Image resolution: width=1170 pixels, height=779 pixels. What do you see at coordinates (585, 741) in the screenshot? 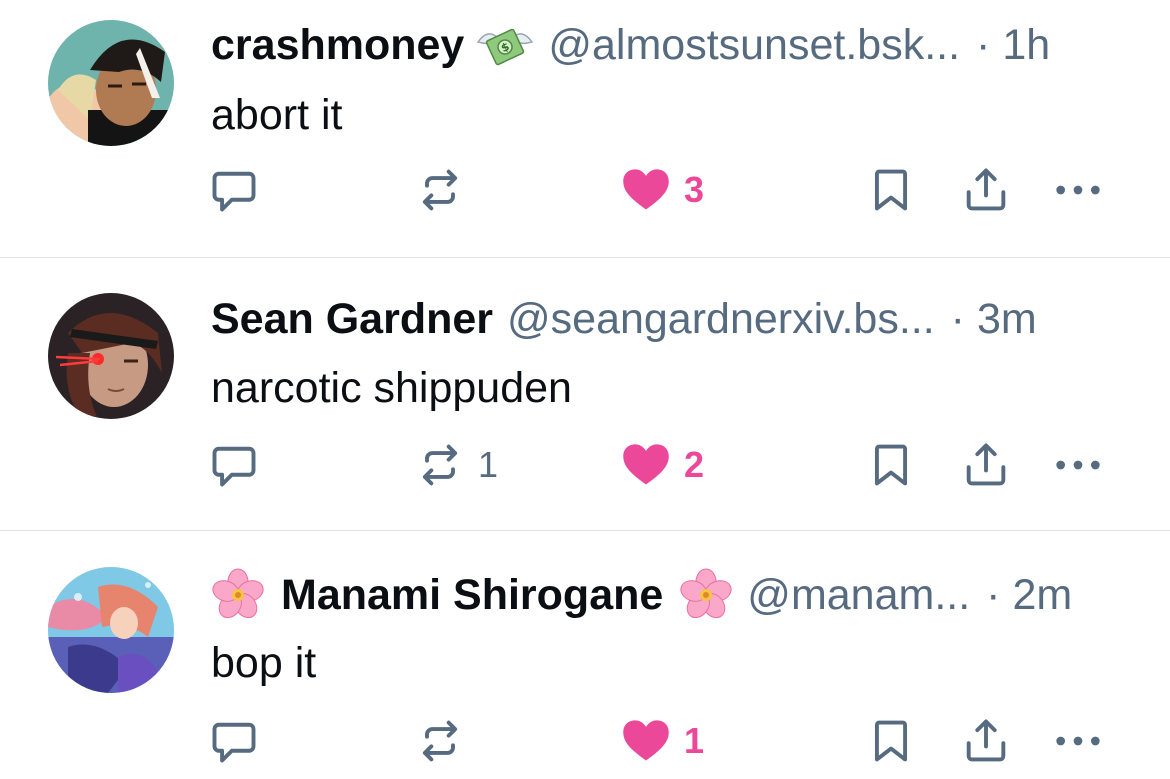
I see `post-actions: 1` at bounding box center [585, 741].